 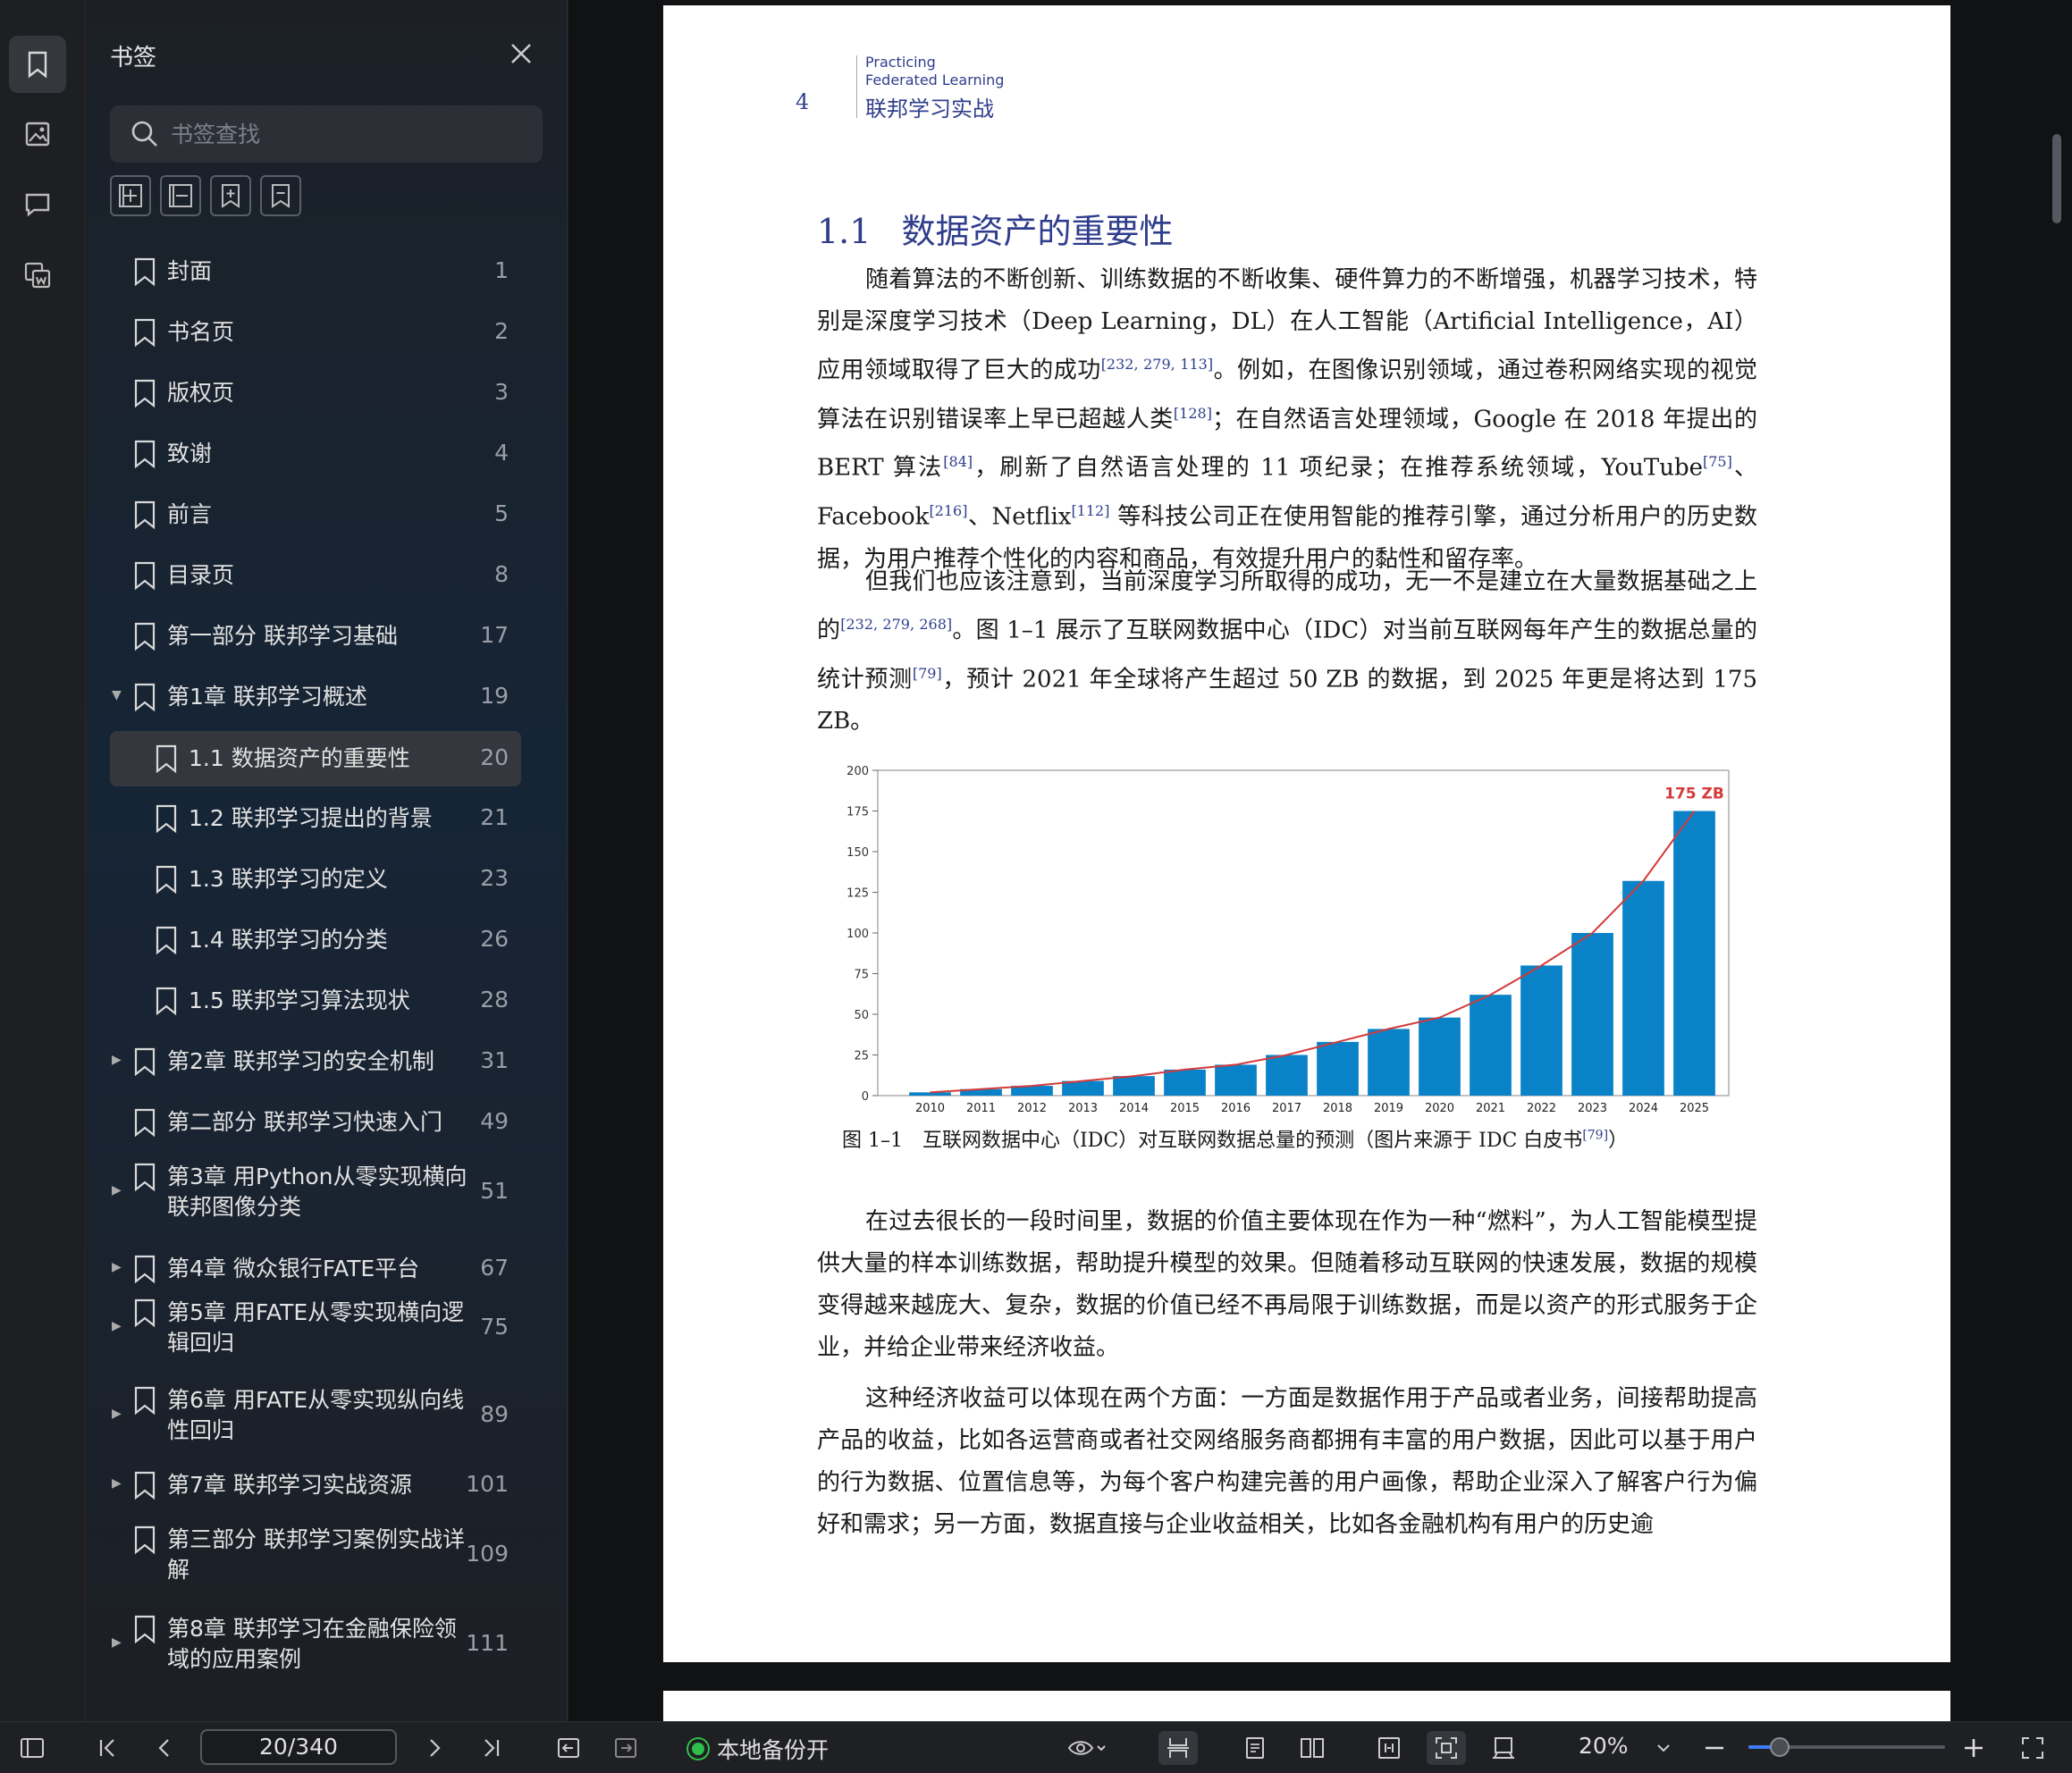 What do you see at coordinates (501, 574) in the screenshot?
I see `bookmark-page-number: 8` at bounding box center [501, 574].